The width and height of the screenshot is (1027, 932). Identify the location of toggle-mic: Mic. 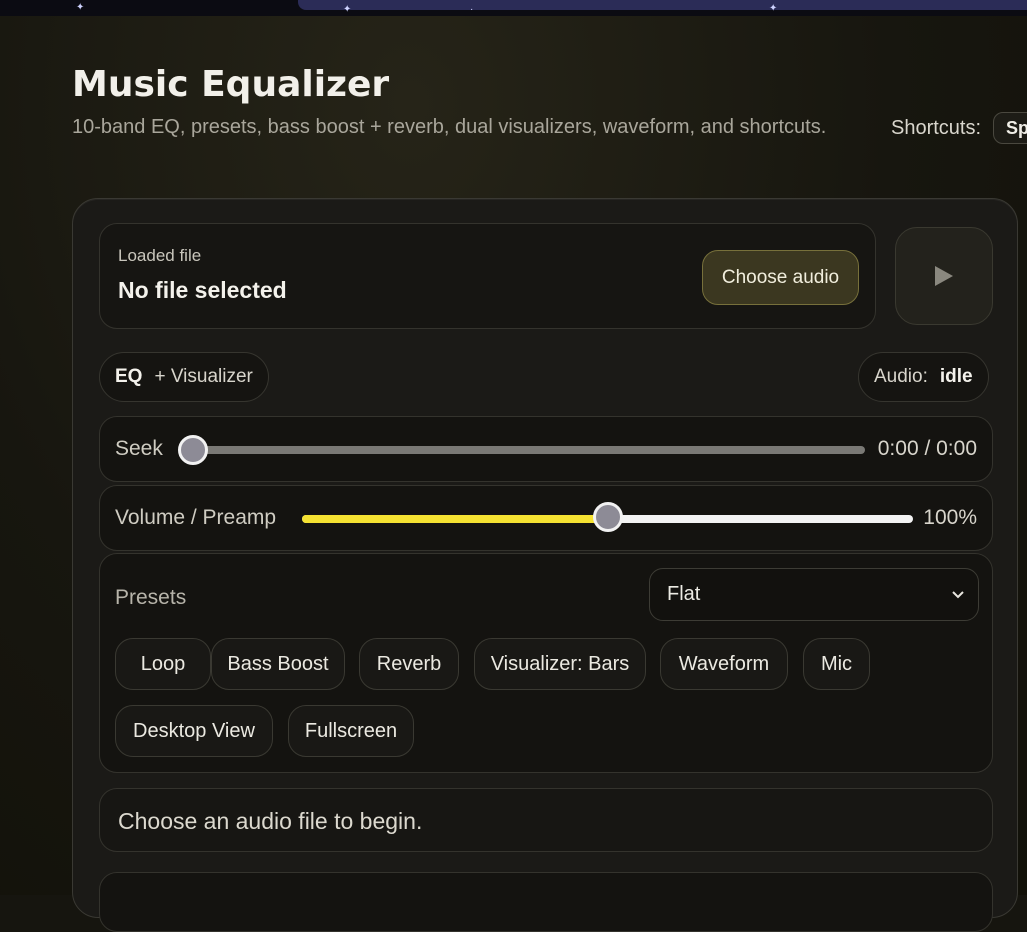
(836, 664).